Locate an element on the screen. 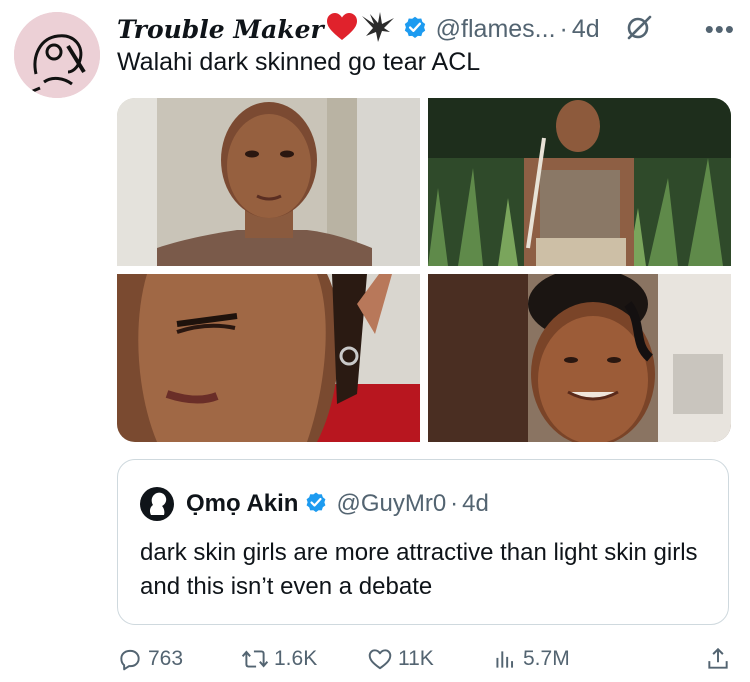 Image resolution: width=750 pixels, height=682 pixels. tweet-header: Trouble Maker @flames... · 4d ••• is located at coordinates (427, 29).